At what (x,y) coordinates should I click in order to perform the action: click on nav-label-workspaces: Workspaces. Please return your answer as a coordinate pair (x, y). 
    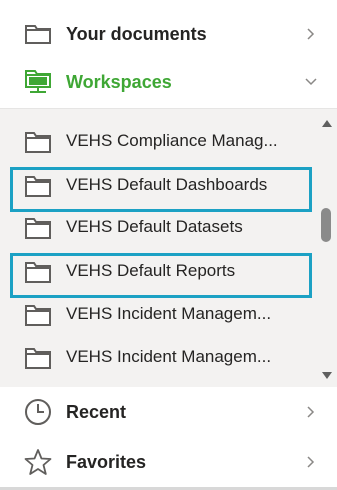
    Looking at the image, I should click on (119, 81).